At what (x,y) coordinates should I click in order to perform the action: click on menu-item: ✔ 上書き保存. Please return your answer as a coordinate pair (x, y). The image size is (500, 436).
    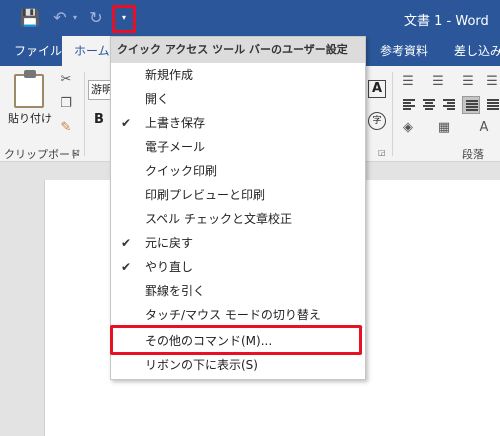
    Looking at the image, I should click on (238, 123).